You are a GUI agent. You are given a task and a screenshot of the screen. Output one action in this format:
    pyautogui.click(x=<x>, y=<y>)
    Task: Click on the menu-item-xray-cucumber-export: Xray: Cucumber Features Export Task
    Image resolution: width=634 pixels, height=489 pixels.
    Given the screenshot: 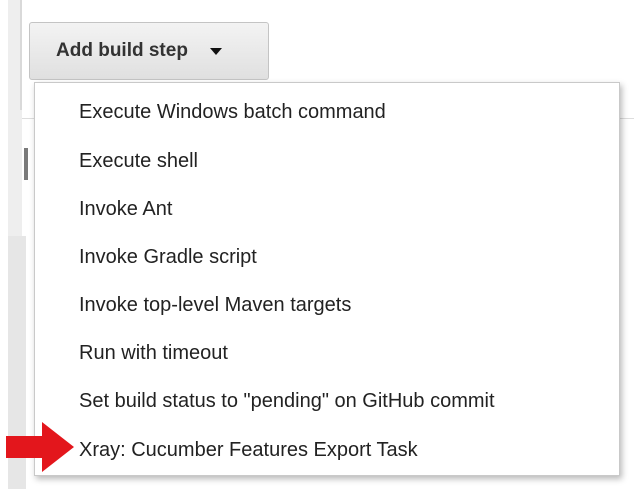 What is the action you would take?
    pyautogui.click(x=248, y=450)
    